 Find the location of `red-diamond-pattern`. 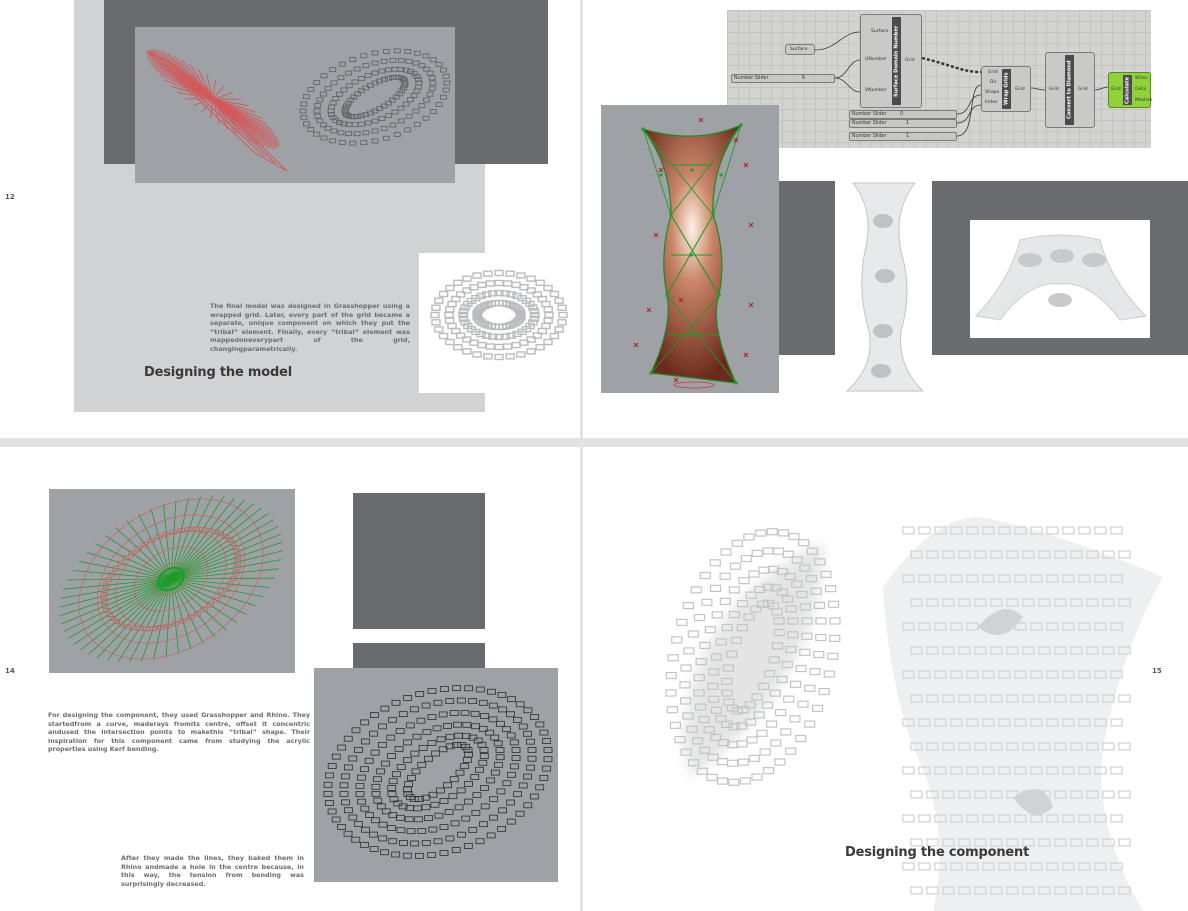

red-diamond-pattern is located at coordinates (217, 110).